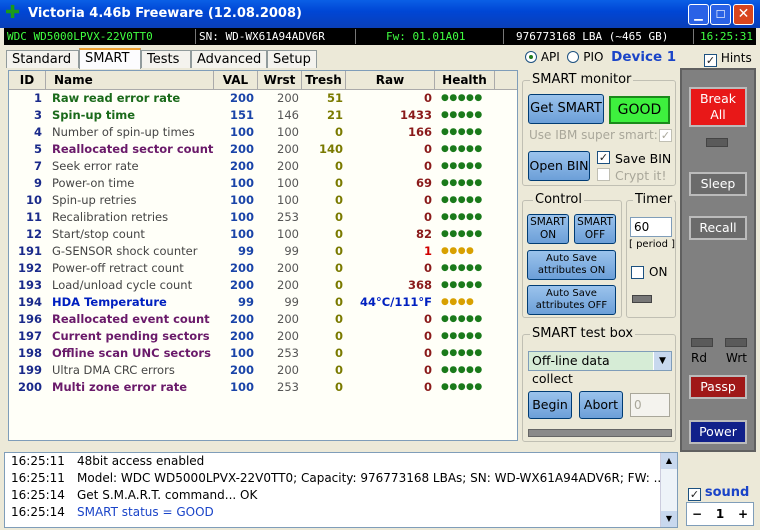  What do you see at coordinates (100, 36) in the screenshot?
I see `drive-model: WDC WD5000LPVX-22V0TT0` at bounding box center [100, 36].